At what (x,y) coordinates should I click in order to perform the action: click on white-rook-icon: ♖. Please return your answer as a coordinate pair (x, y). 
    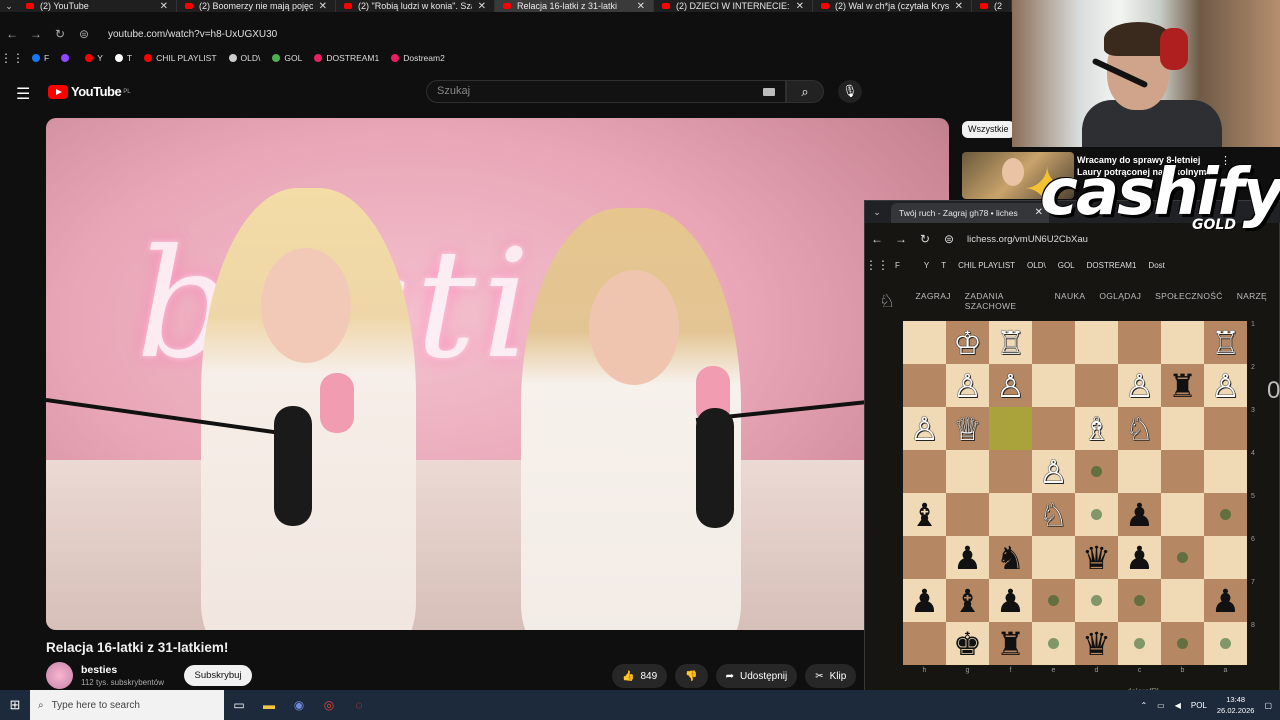
    Looking at the image, I should click on (1225, 343).